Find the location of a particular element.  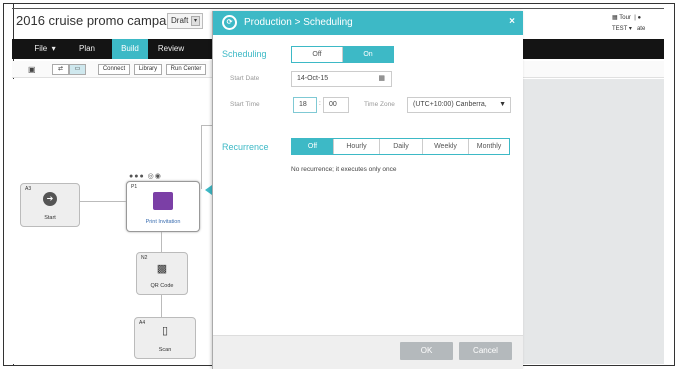

node-label: Start is located at coordinates (50, 218).